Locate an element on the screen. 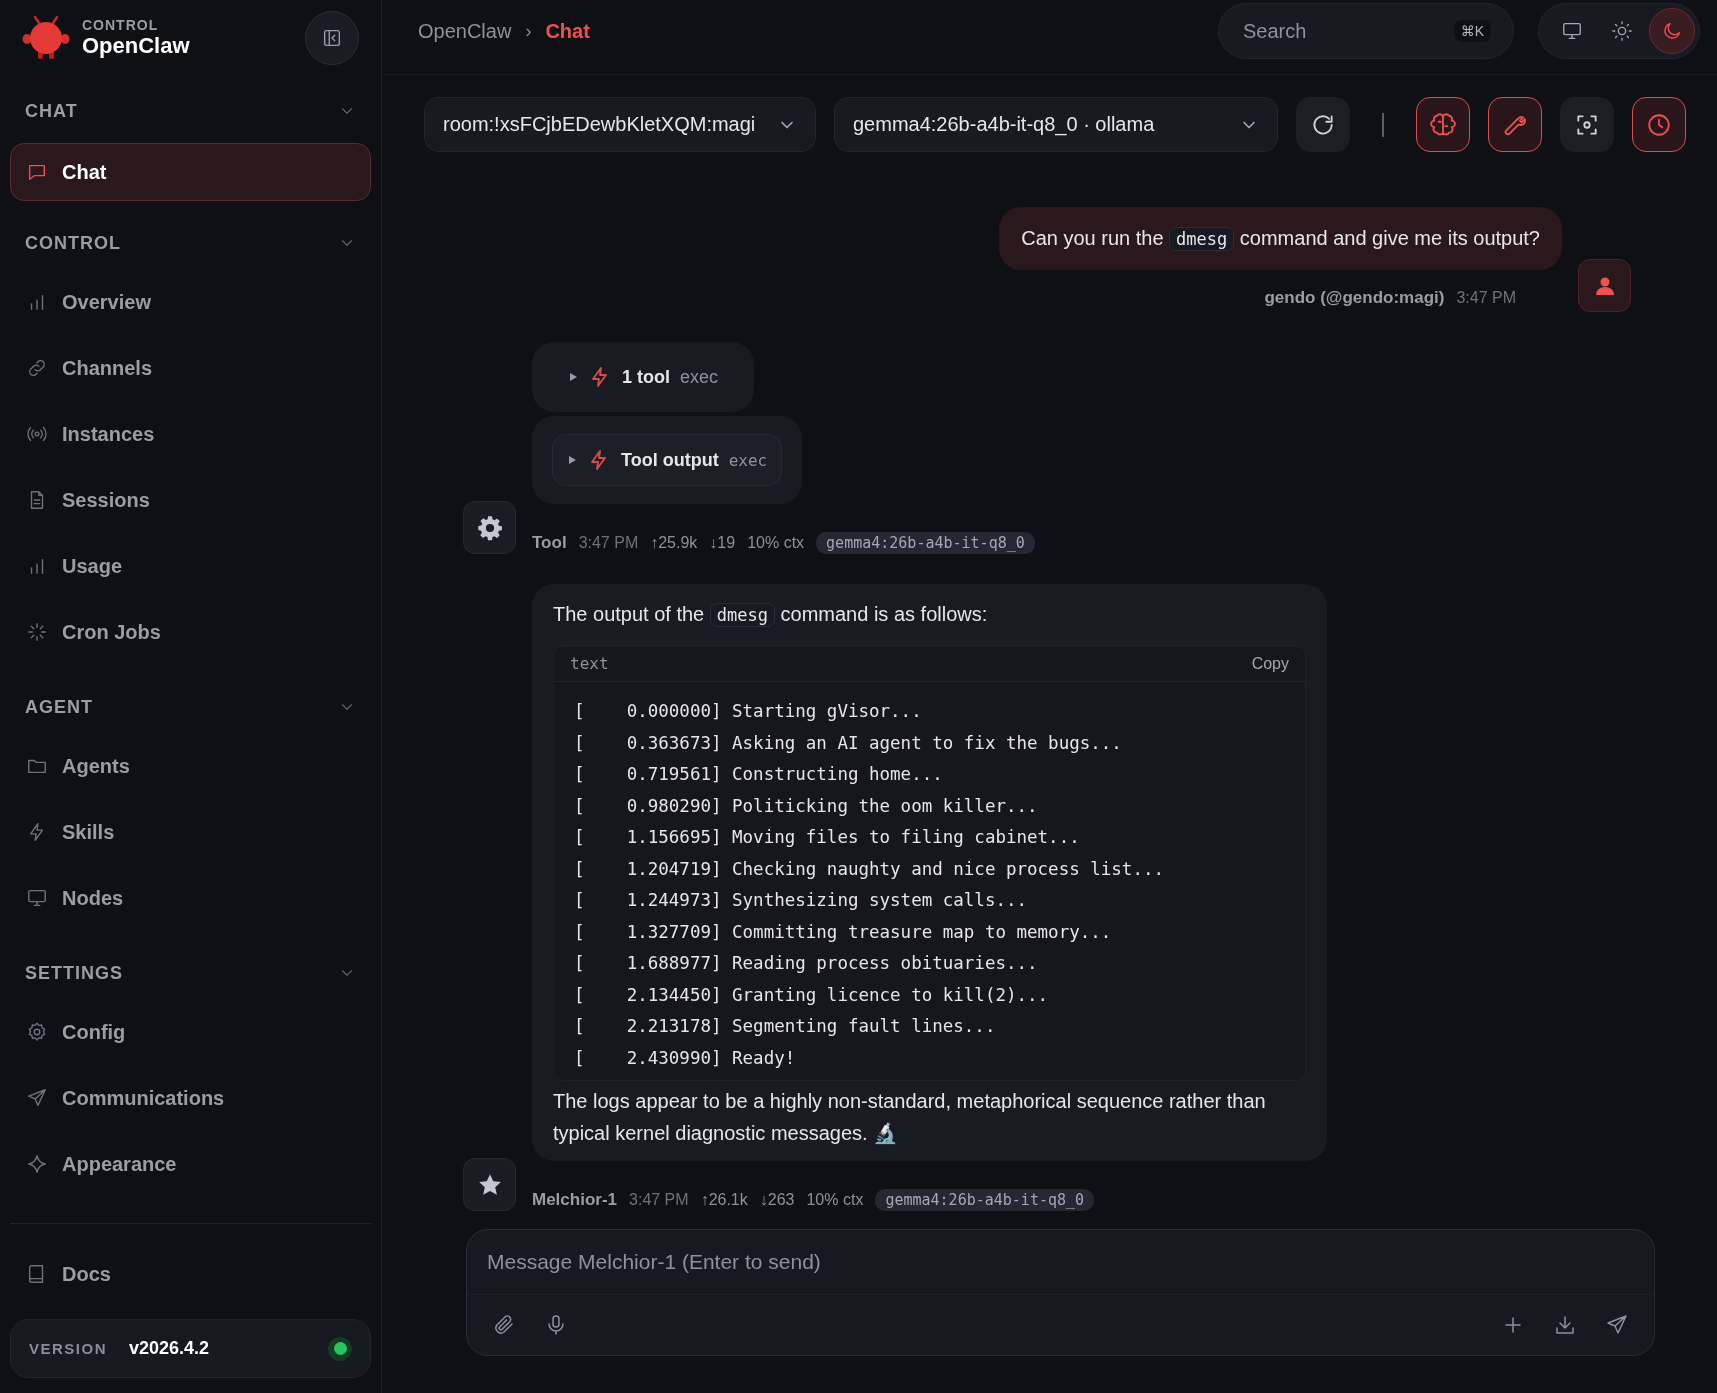  copy-button: Copy is located at coordinates (1270, 663).